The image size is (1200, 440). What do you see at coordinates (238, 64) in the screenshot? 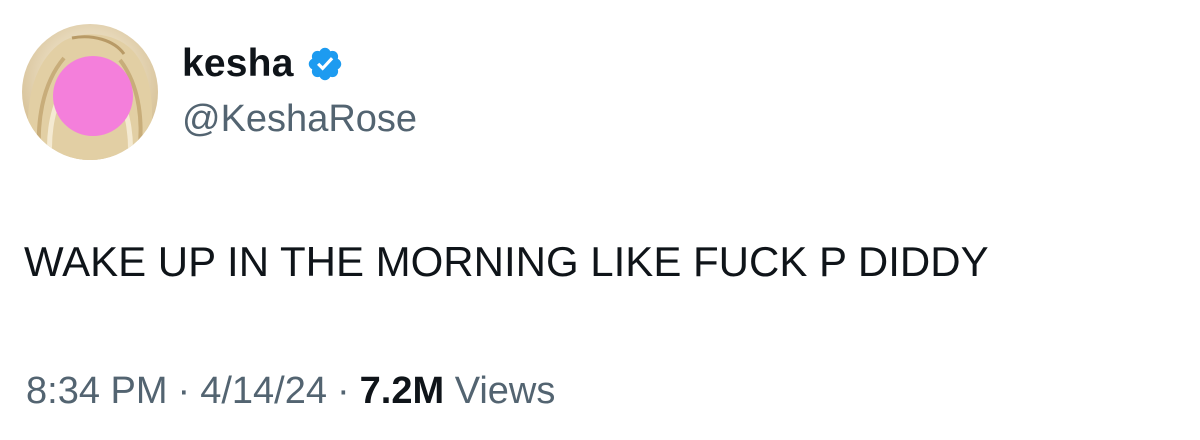
I see `display-name: kesha` at bounding box center [238, 64].